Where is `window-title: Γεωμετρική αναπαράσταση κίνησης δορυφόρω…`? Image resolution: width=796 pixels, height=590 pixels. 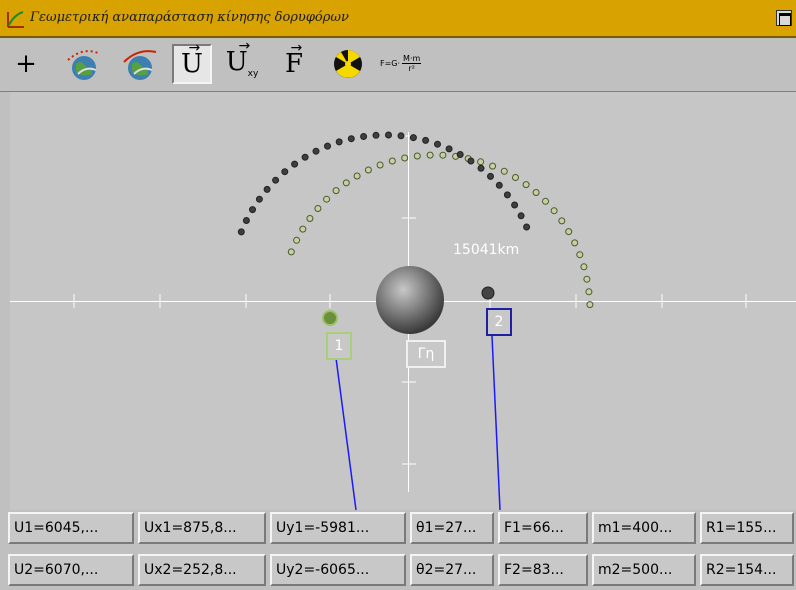 window-title: Γεωμετρική αναπαράσταση κίνησης δορυφόρω… is located at coordinates (189, 17).